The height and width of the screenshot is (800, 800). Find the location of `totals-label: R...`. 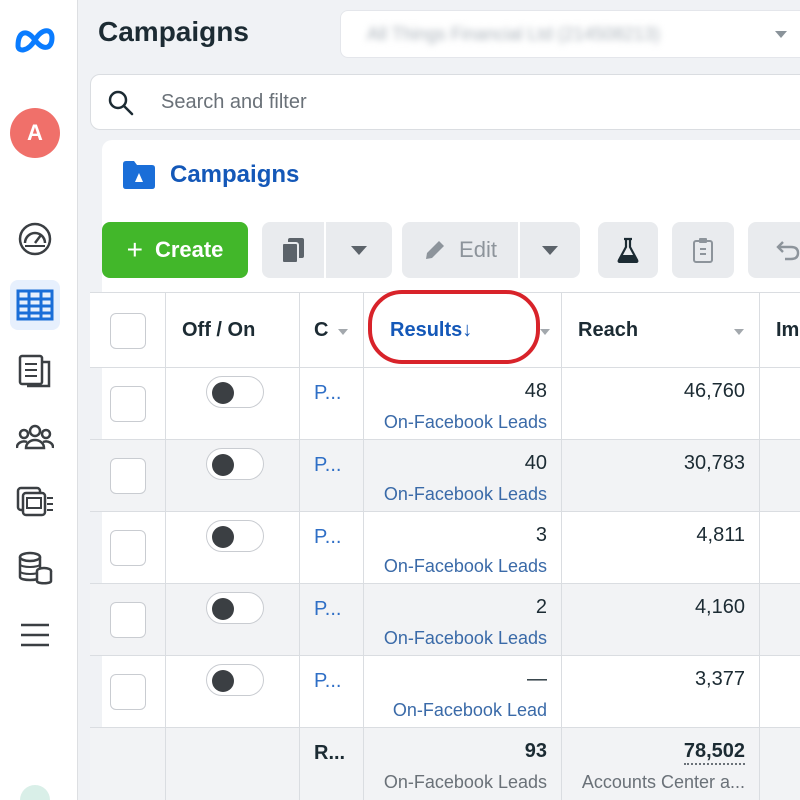

totals-label: R... is located at coordinates (330, 753).